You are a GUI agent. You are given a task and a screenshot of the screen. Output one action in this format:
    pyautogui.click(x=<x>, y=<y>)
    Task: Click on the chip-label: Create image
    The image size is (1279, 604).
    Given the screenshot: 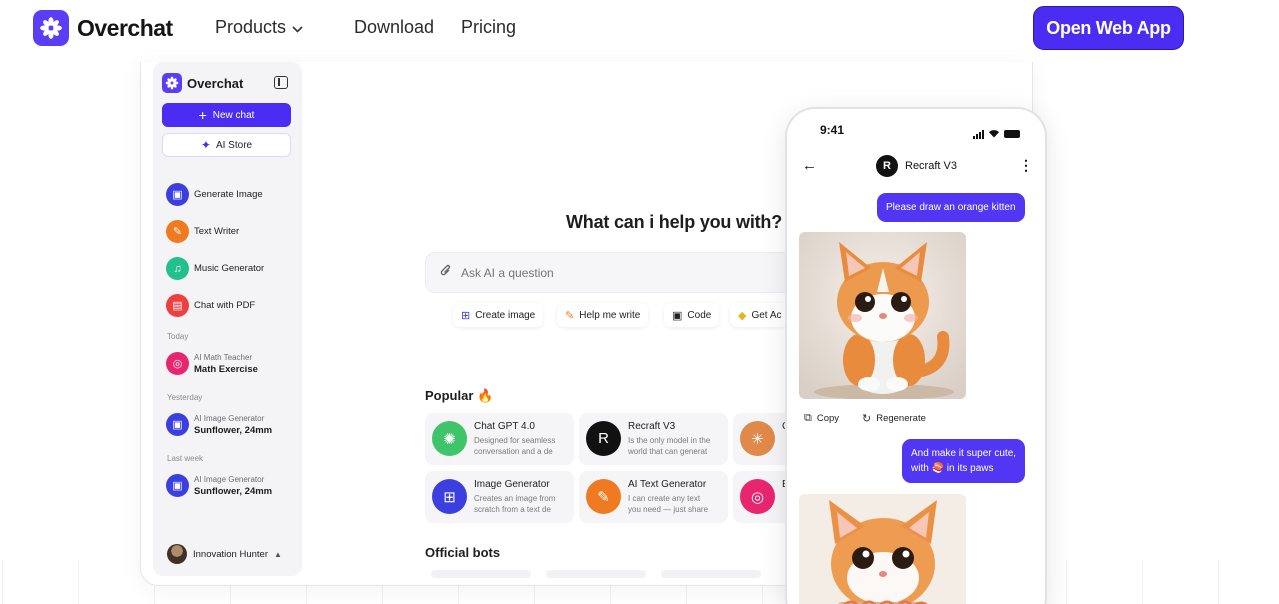 What is the action you would take?
    pyautogui.click(x=505, y=315)
    